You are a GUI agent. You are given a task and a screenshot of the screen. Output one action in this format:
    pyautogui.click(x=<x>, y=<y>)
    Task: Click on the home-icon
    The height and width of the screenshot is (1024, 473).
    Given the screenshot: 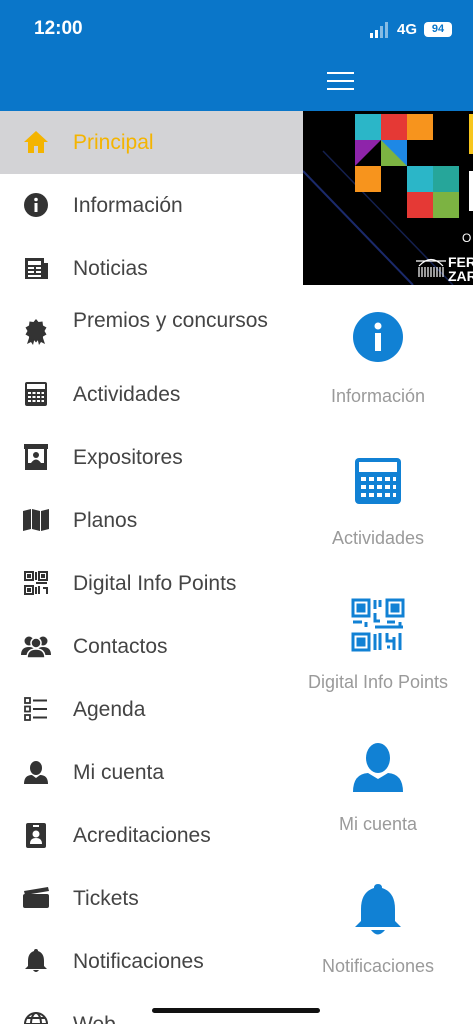 What is the action you would take?
    pyautogui.click(x=36, y=142)
    